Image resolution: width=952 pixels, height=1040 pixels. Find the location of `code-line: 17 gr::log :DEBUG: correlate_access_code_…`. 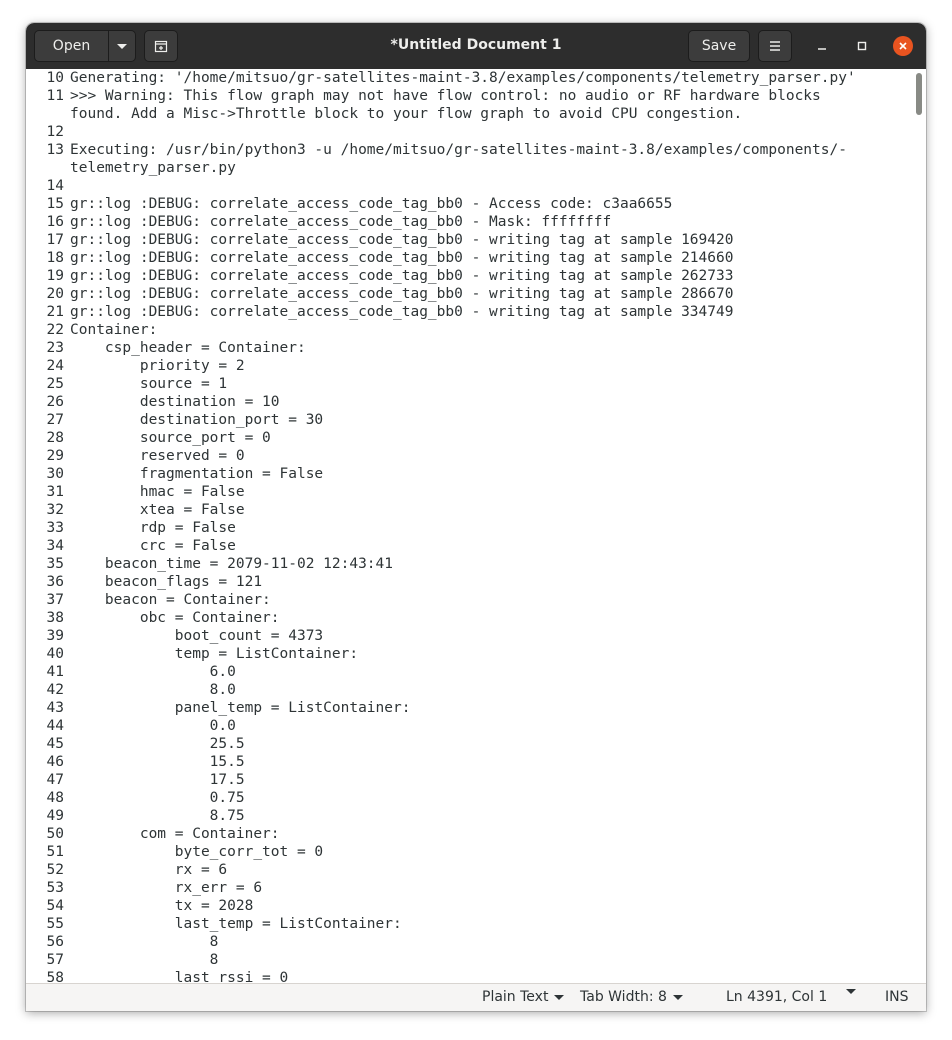

code-line: 17 gr::log :DEBUG: correlate_access_code_… is located at coordinates (469, 240).